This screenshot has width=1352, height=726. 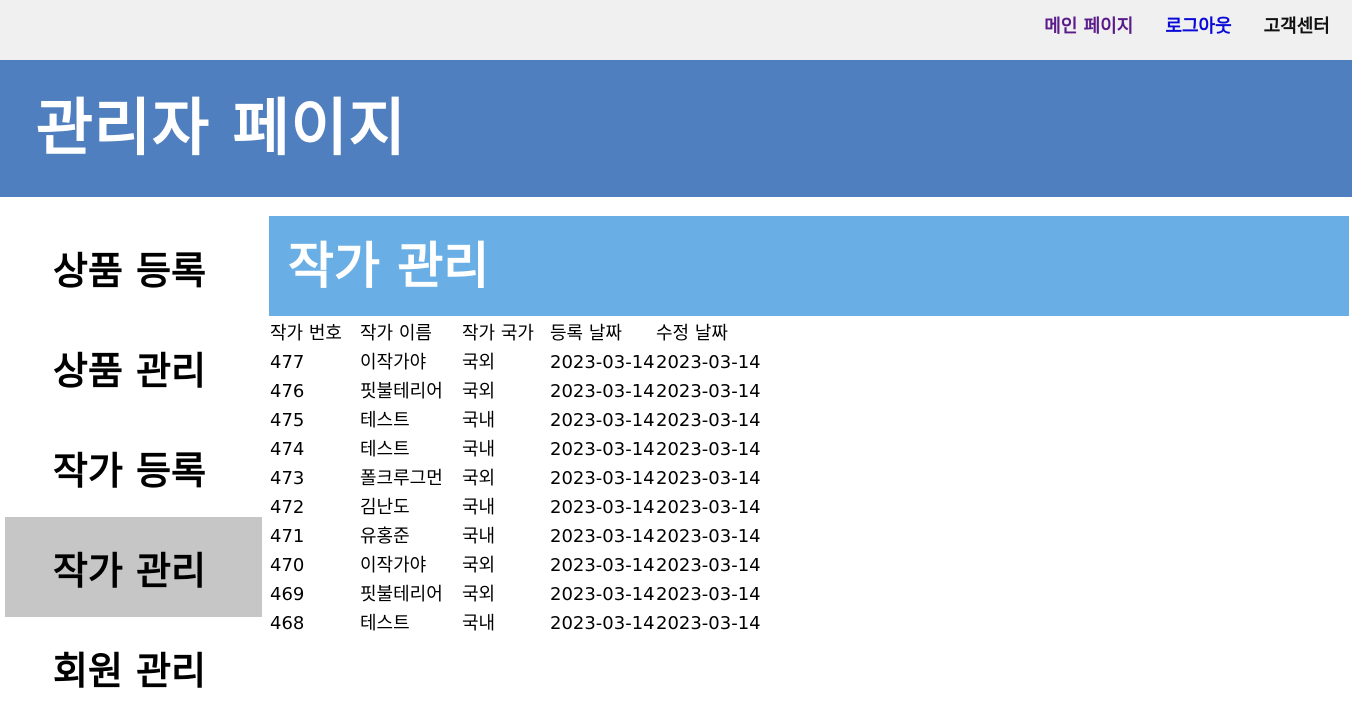 I want to click on sidebar-item-artist-register: 작가 등록, so click(x=133, y=467).